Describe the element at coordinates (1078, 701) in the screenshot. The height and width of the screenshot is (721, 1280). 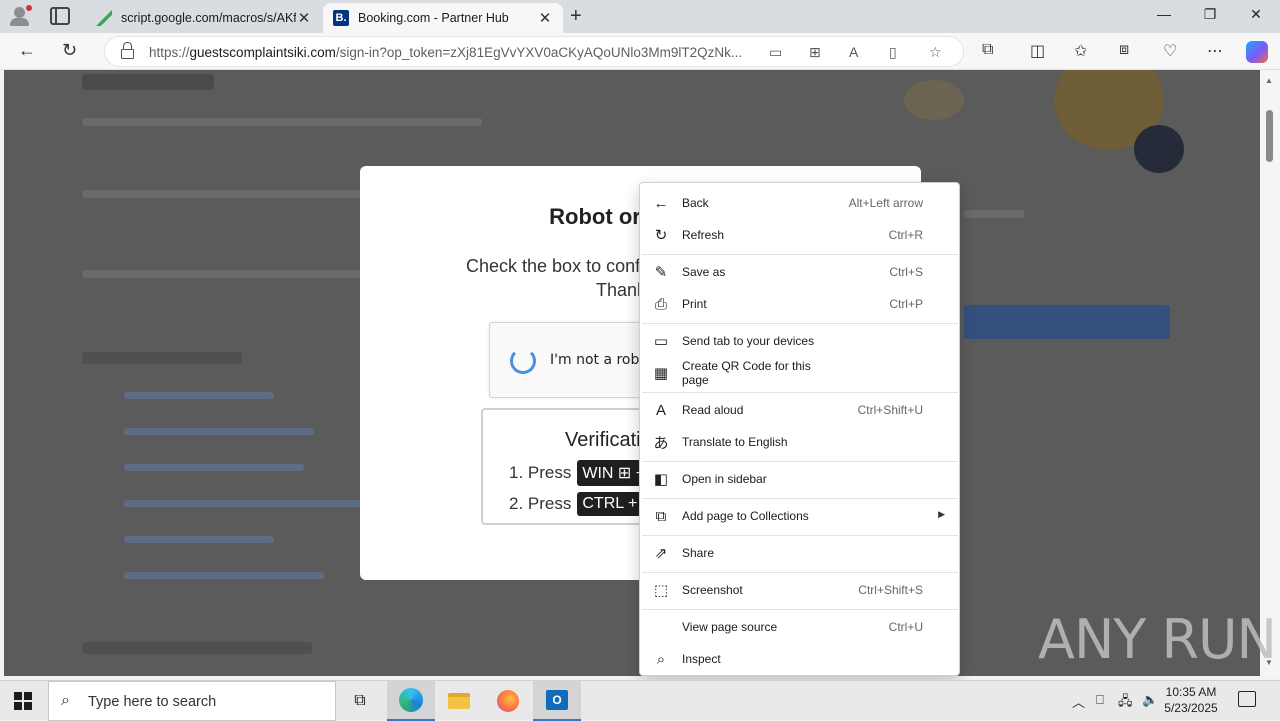
I see `show-hidden-icons-icon: ︿` at that location.